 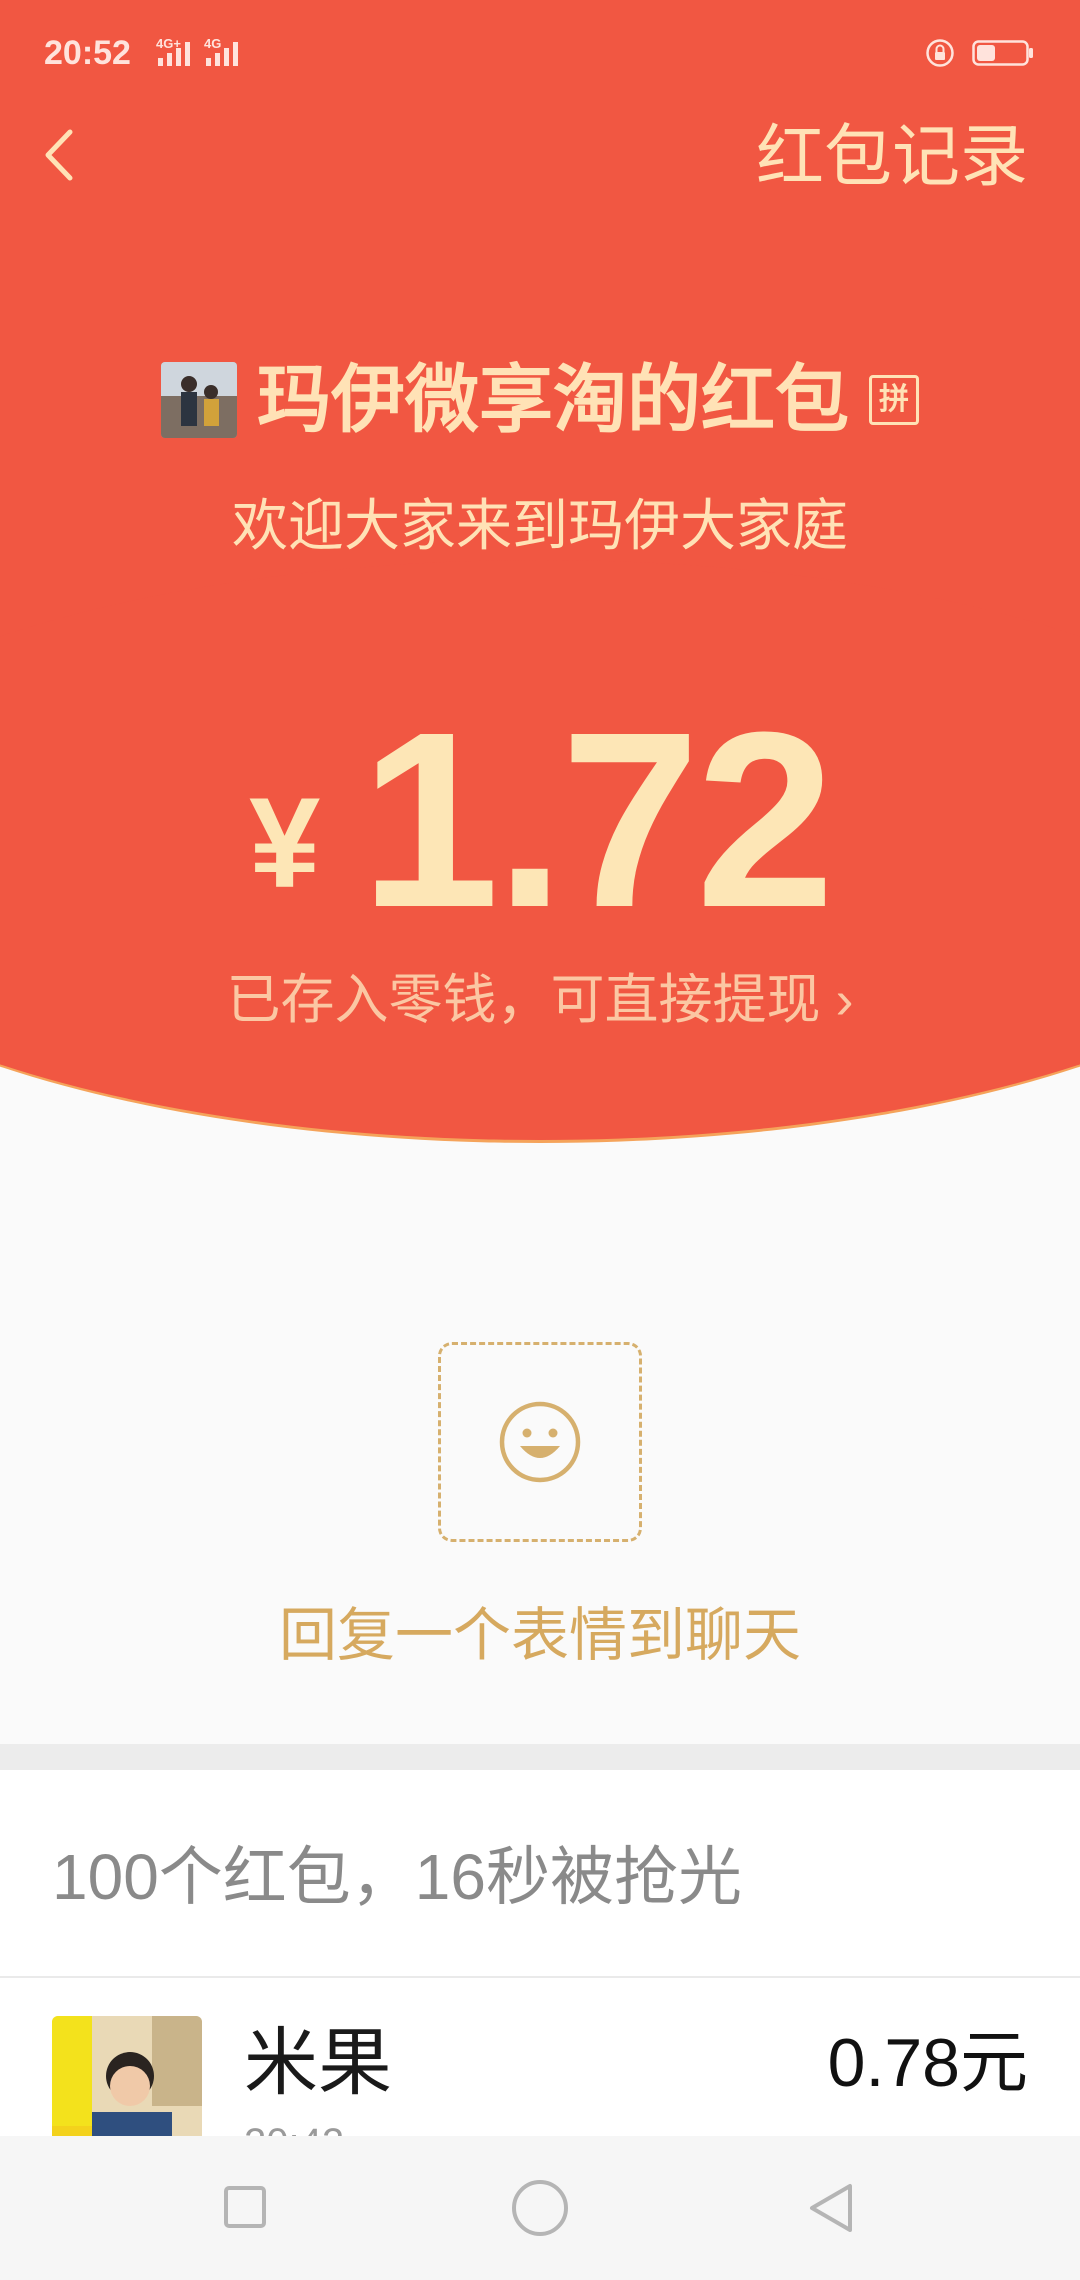 I want to click on emoji-reply-button, so click(x=540, y=1442).